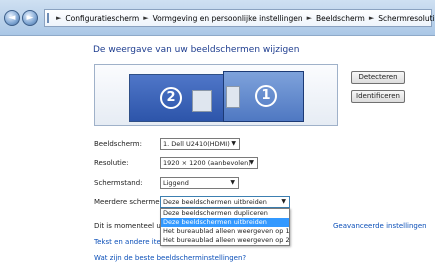 The width and height of the screenshot is (435, 268). Describe the element at coordinates (225, 213) in the screenshot. I see `dropdown-option: Deze beeldschermen dupliceren` at that location.